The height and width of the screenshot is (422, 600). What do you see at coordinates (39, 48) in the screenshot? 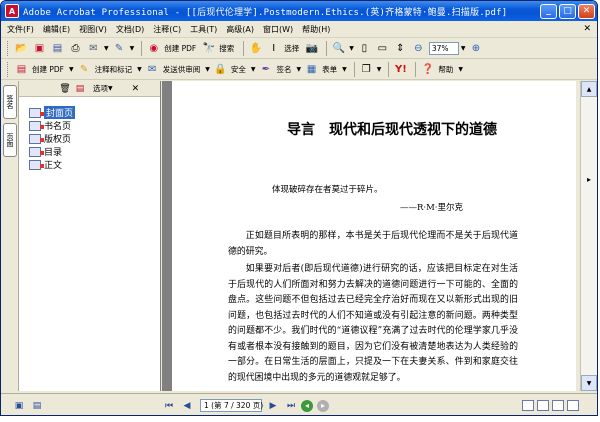
I see `create-icon: ▣` at bounding box center [39, 48].